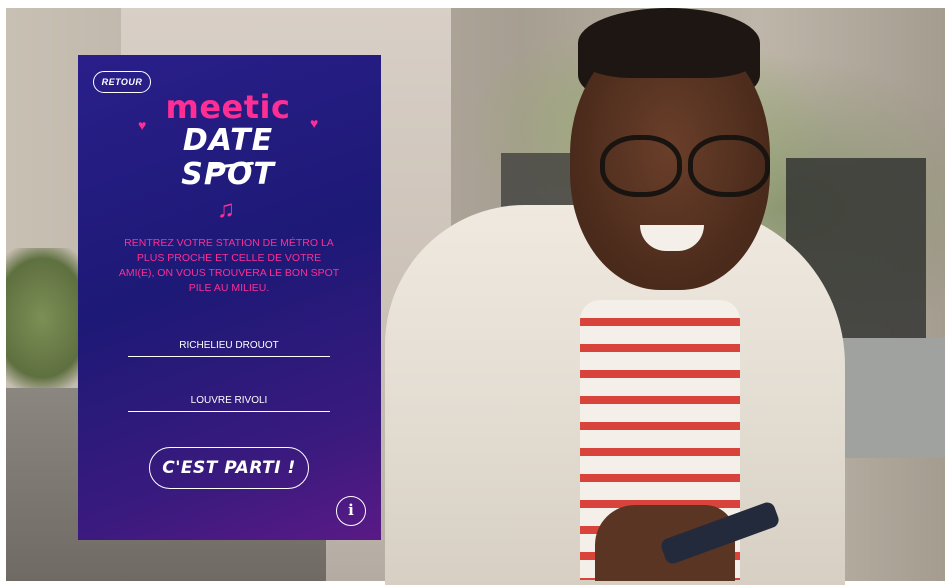 Image resolution: width=945 pixels, height=585 pixels. Describe the element at coordinates (228, 157) in the screenshot. I see `subbrand-name: DATE SPOT` at that location.